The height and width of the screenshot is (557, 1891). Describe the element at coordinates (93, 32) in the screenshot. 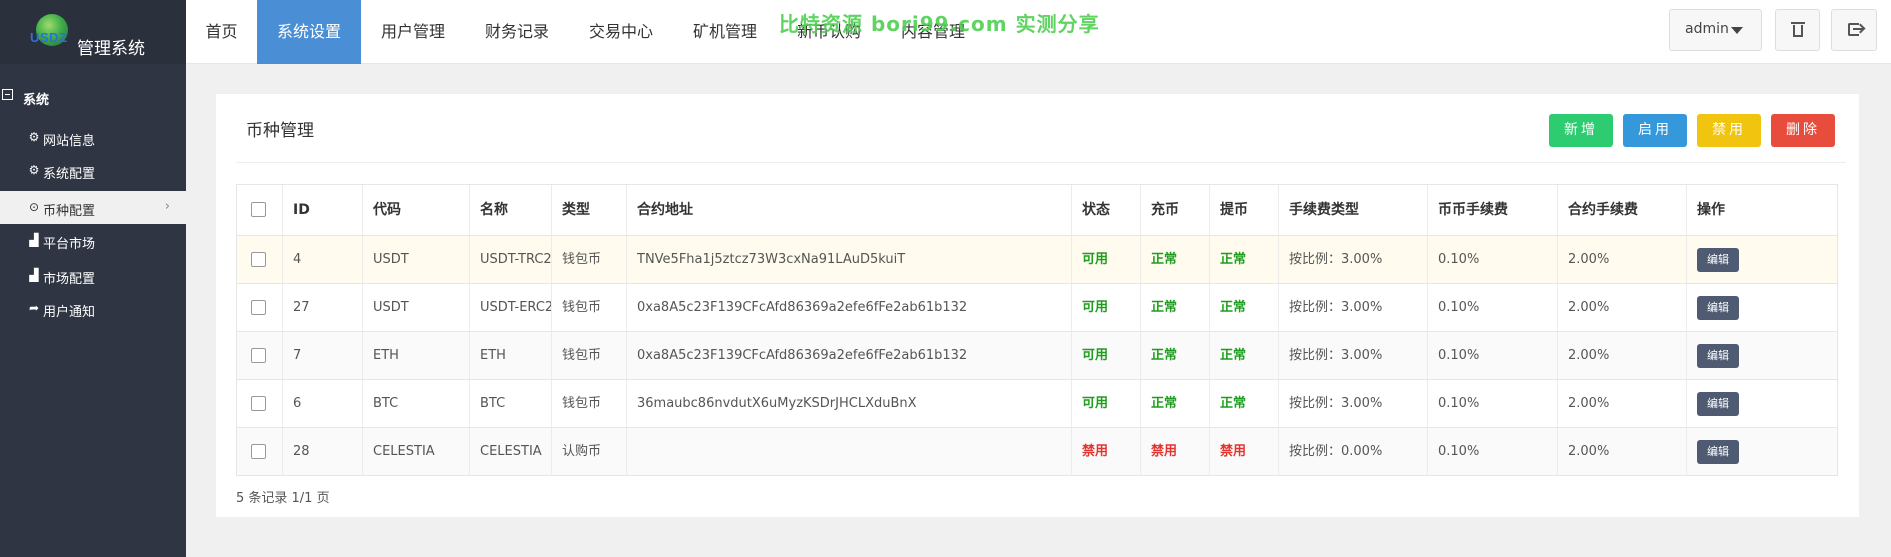

I see `brand-logo: USDZ 管理系统` at that location.